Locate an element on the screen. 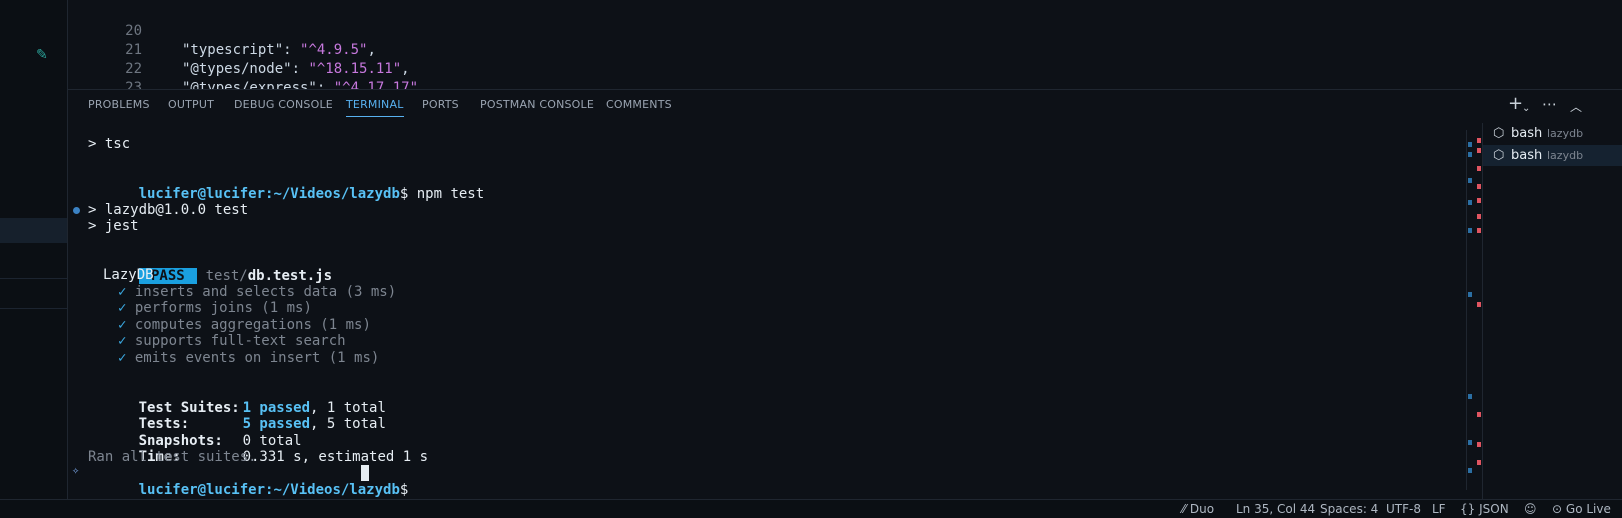  go-live-label: Go Live is located at coordinates (1588, 509).